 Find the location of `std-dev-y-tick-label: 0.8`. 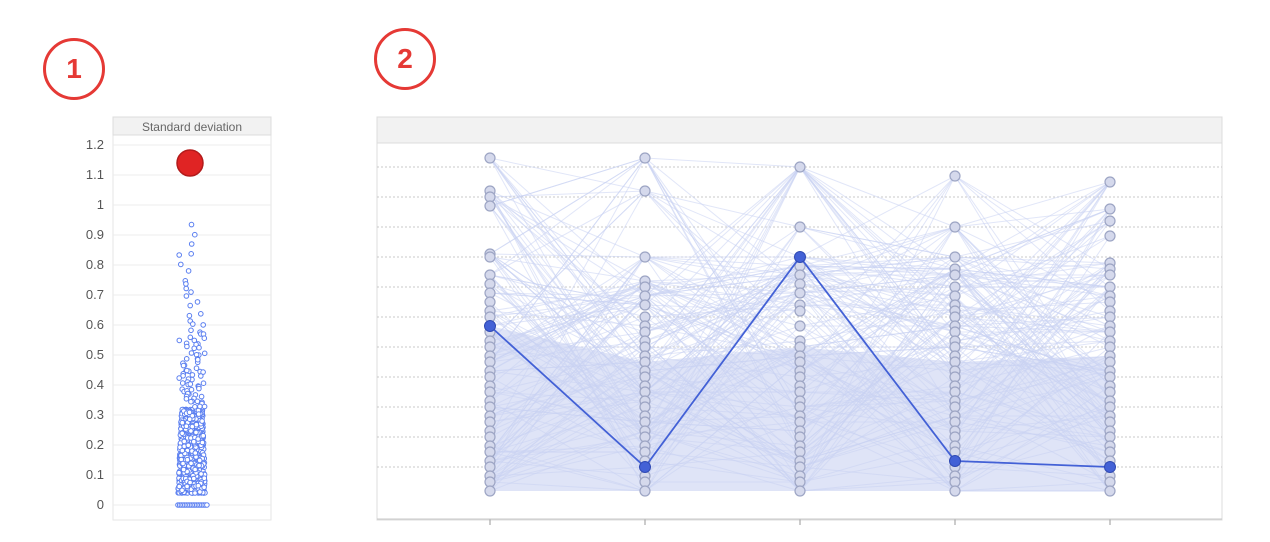

std-dev-y-tick-label: 0.8 is located at coordinates (95, 264).